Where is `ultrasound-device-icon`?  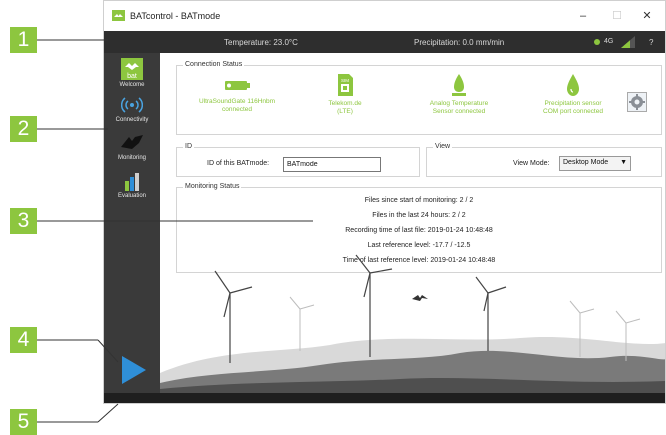 ultrasound-device-icon is located at coordinates (237, 85).